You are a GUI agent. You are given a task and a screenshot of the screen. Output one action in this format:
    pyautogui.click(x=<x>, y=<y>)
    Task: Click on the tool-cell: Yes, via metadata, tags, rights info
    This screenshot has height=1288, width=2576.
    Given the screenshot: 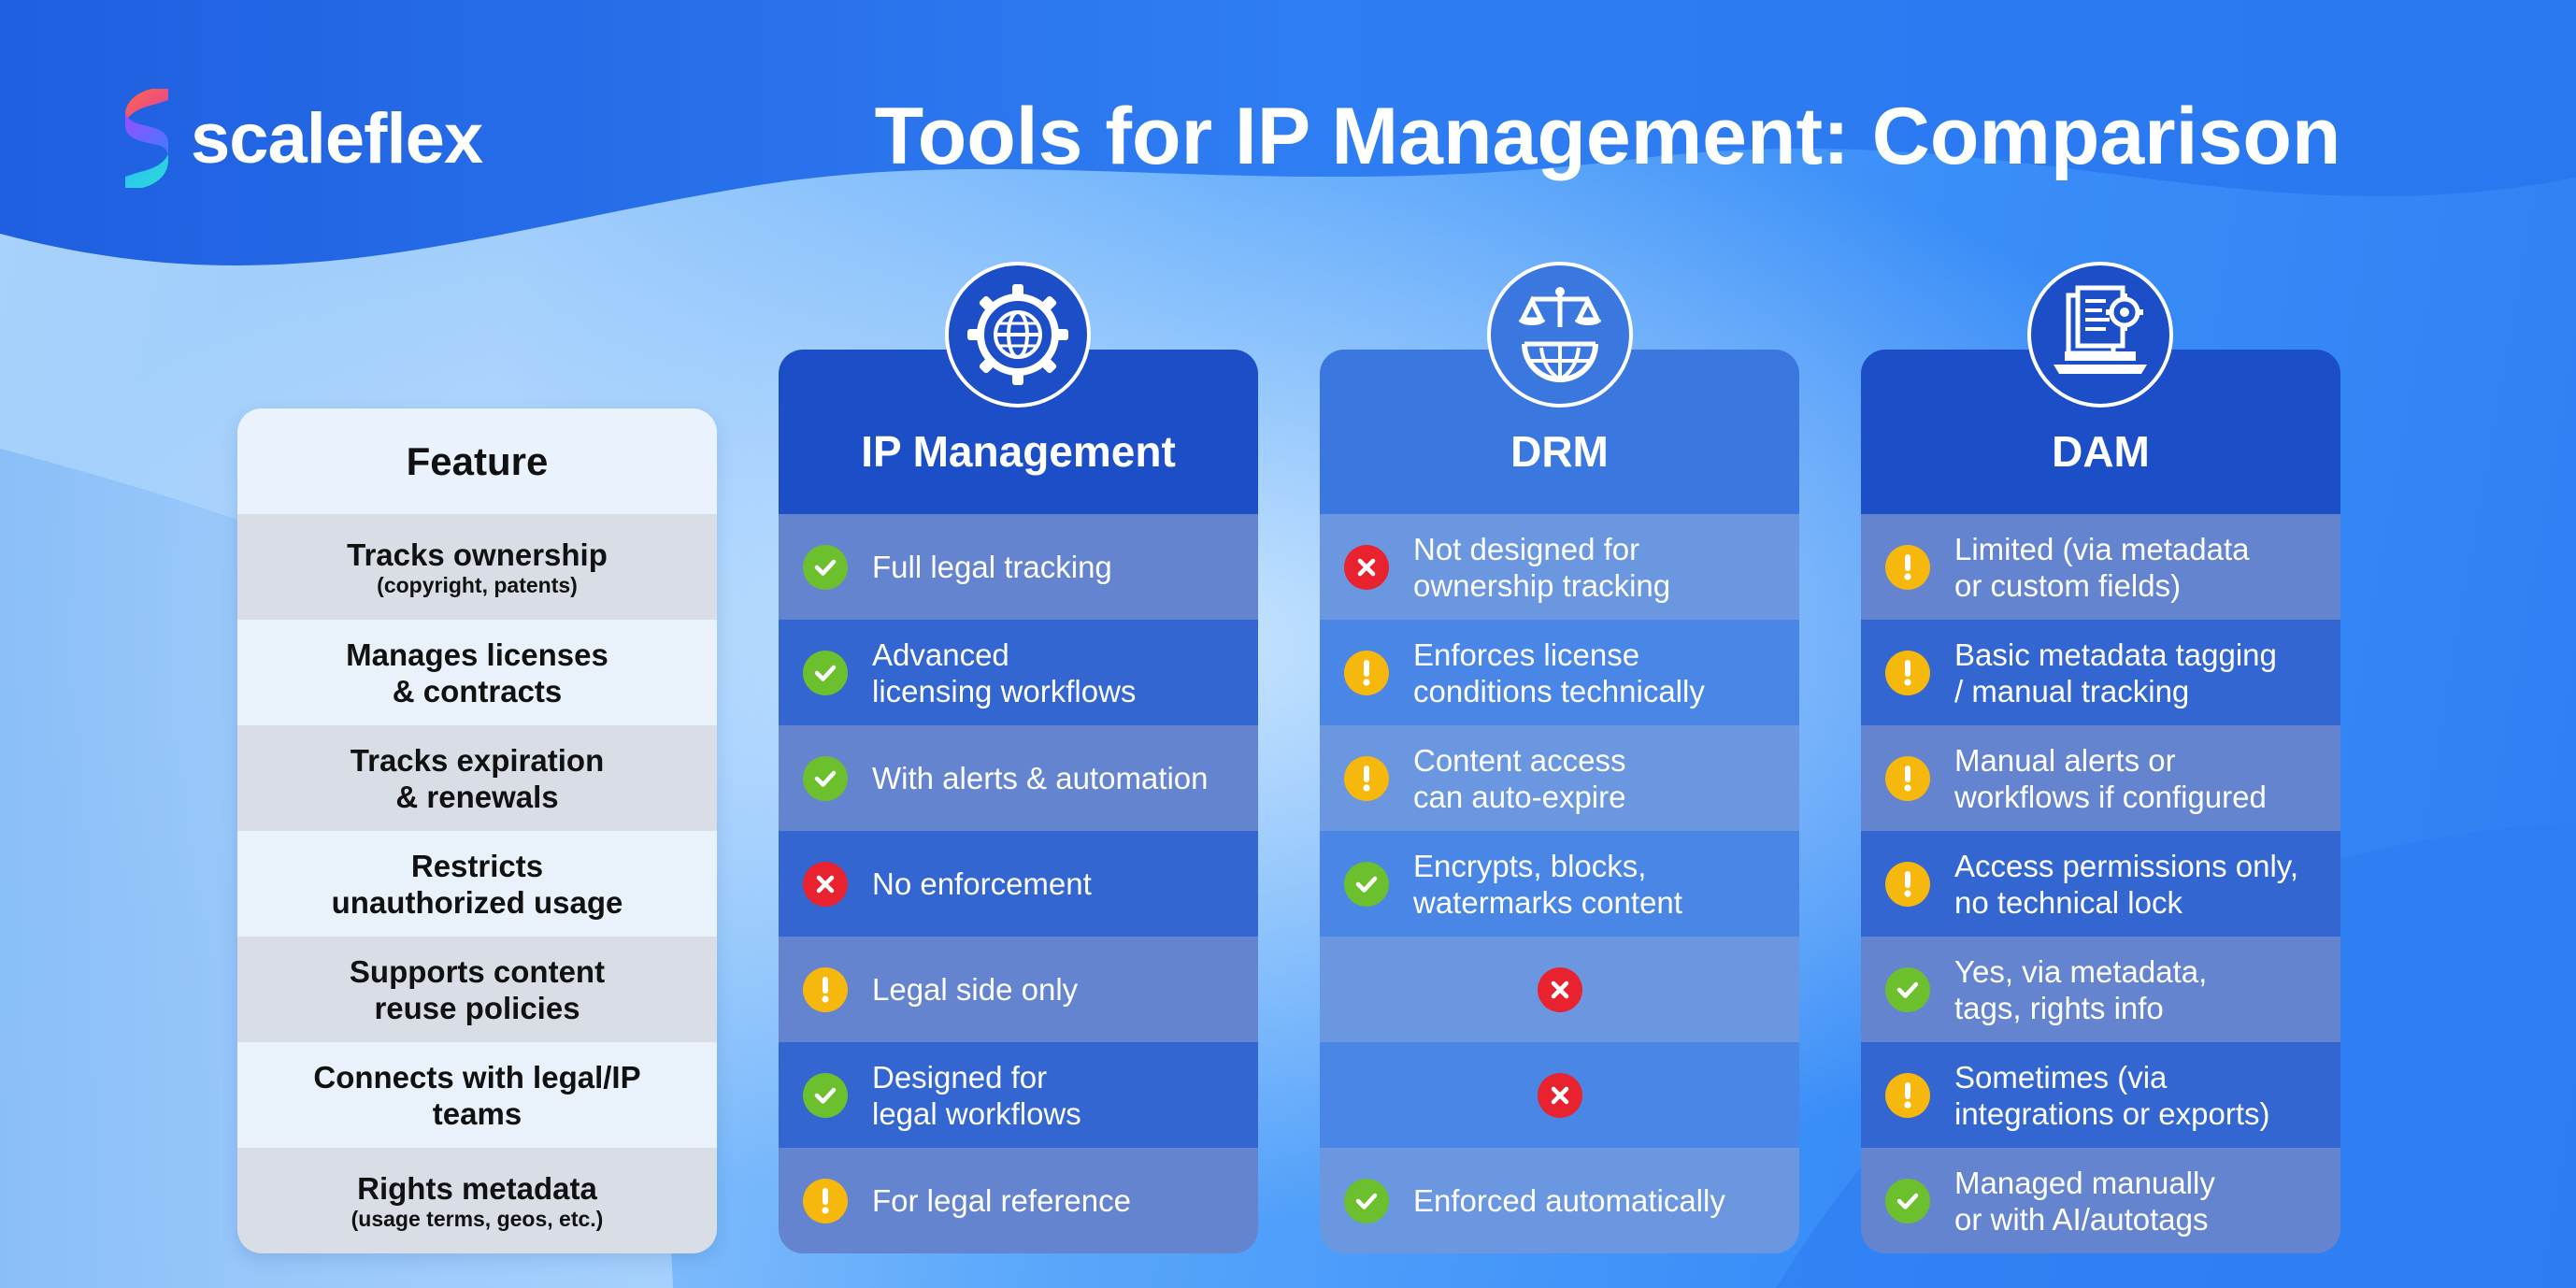 What is the action you would take?
    pyautogui.click(x=2100, y=989)
    